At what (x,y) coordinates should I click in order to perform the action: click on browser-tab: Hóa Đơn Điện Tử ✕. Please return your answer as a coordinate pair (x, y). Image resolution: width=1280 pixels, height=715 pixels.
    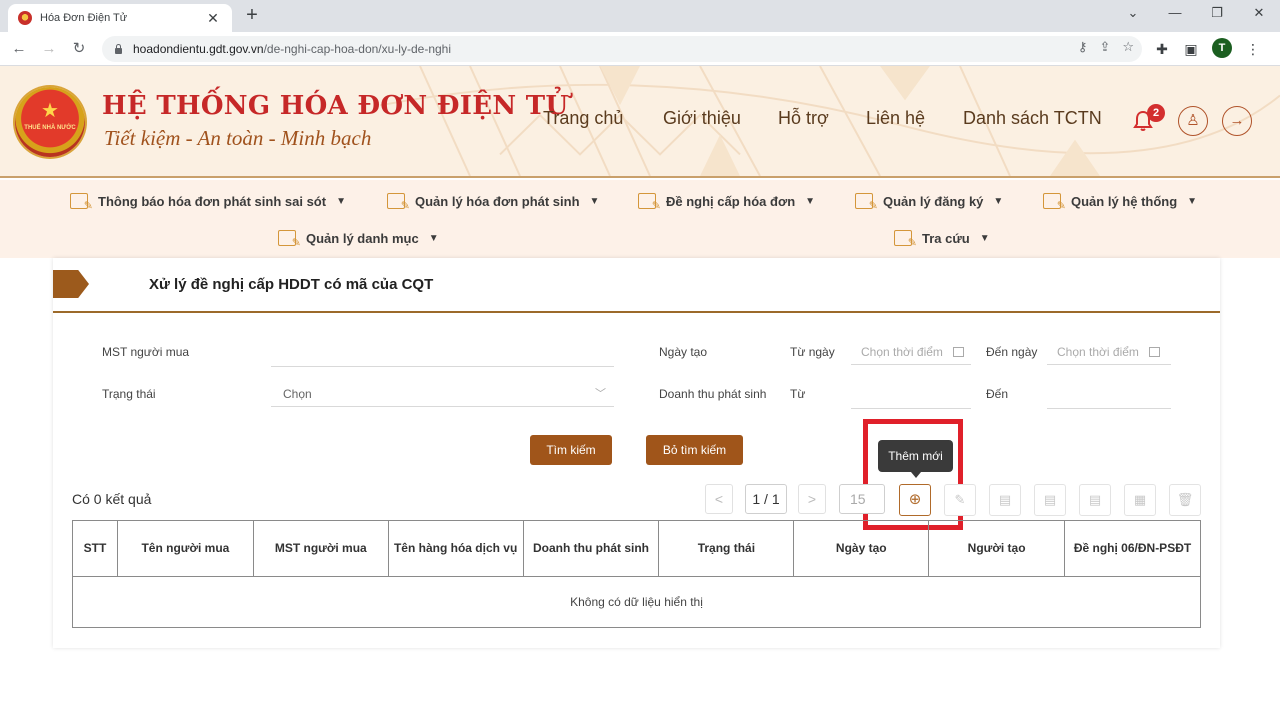
    Looking at the image, I should click on (120, 18).